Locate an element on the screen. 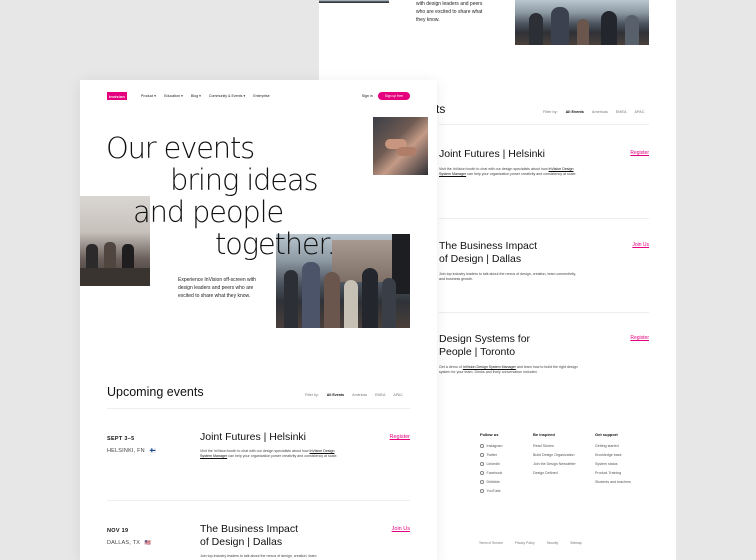 Image resolution: width=756 pixels, height=560 pixels. twitter-icon is located at coordinates (482, 455).